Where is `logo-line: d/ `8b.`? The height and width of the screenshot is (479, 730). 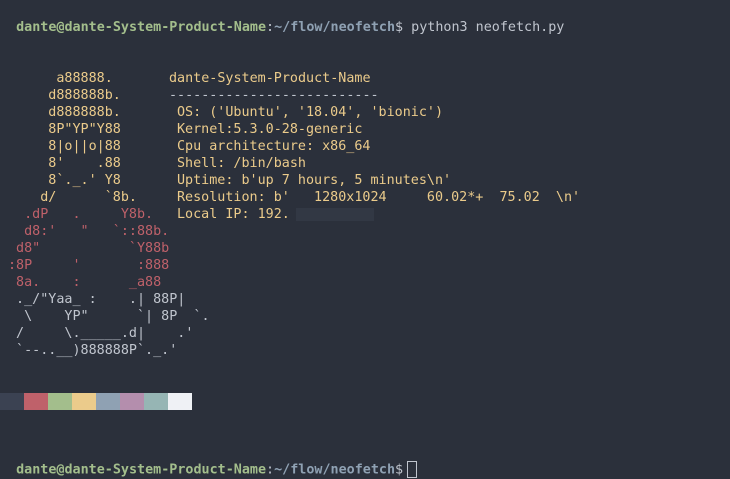
logo-line: d/ `8b. is located at coordinates (72, 197).